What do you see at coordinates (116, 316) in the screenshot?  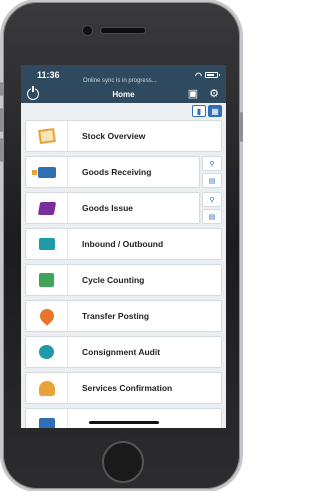 I see `menu-item-label: Transfer Posting` at bounding box center [116, 316].